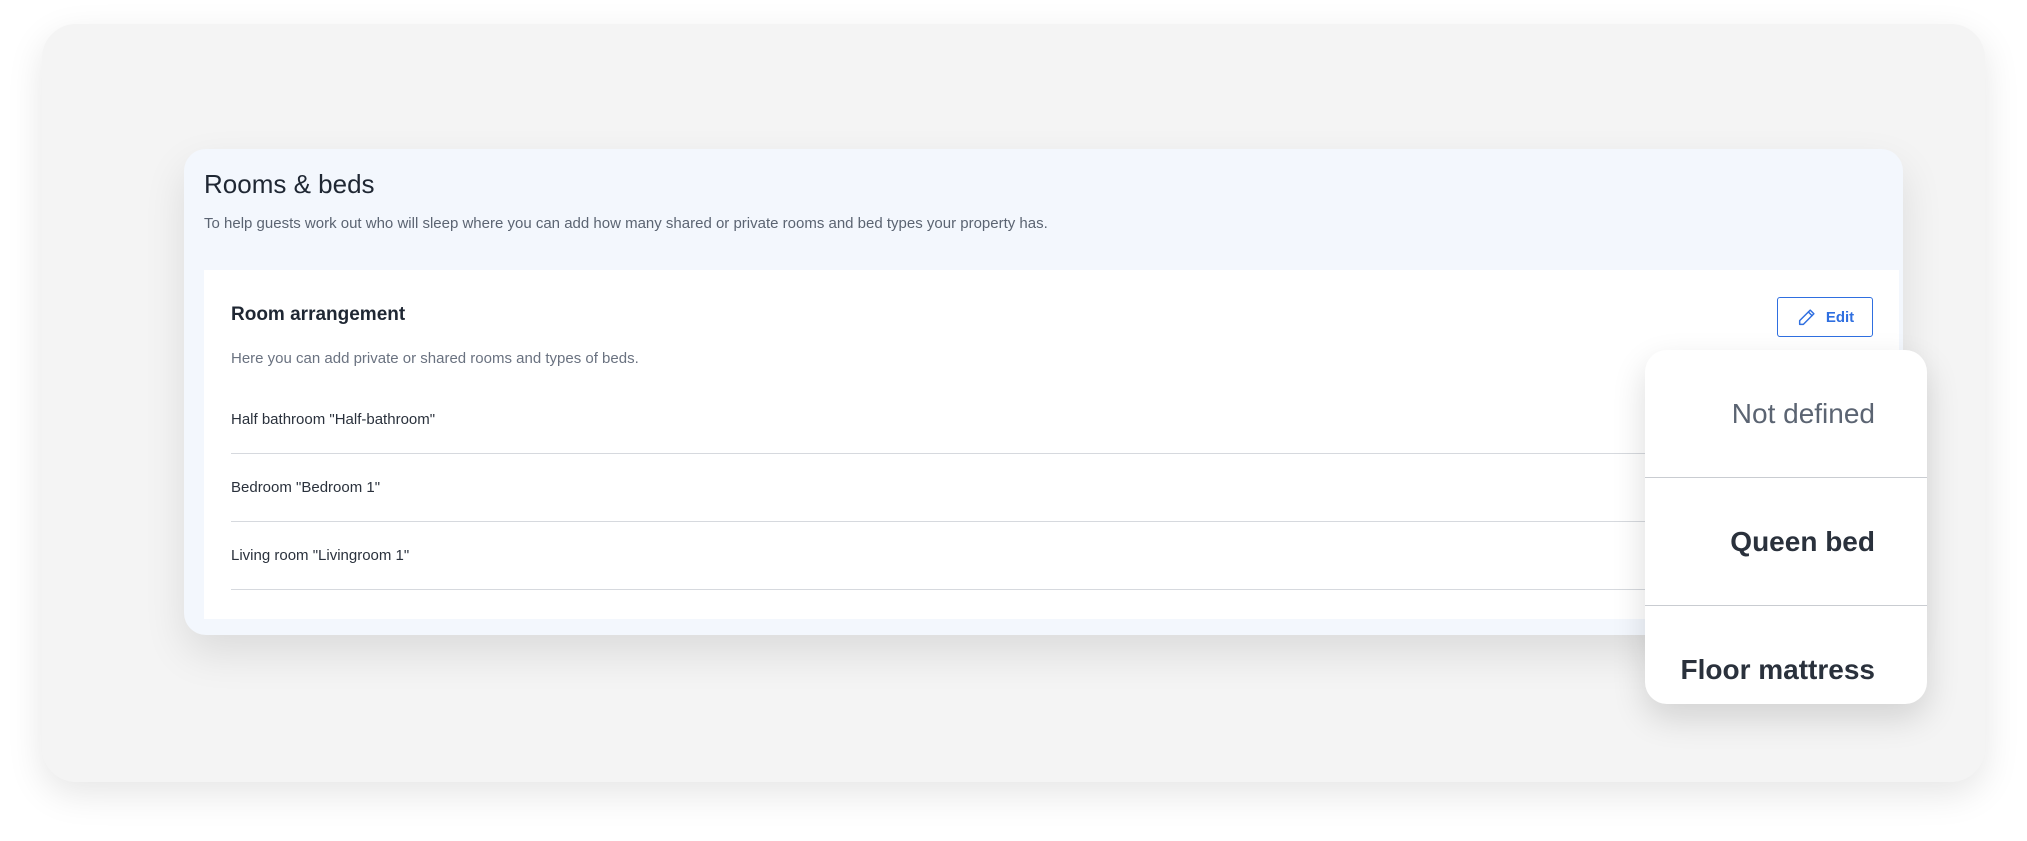 The height and width of the screenshot is (841, 2027). I want to click on bed-type-dropdown: Not defined Queen bed Floor mattress, so click(1786, 527).